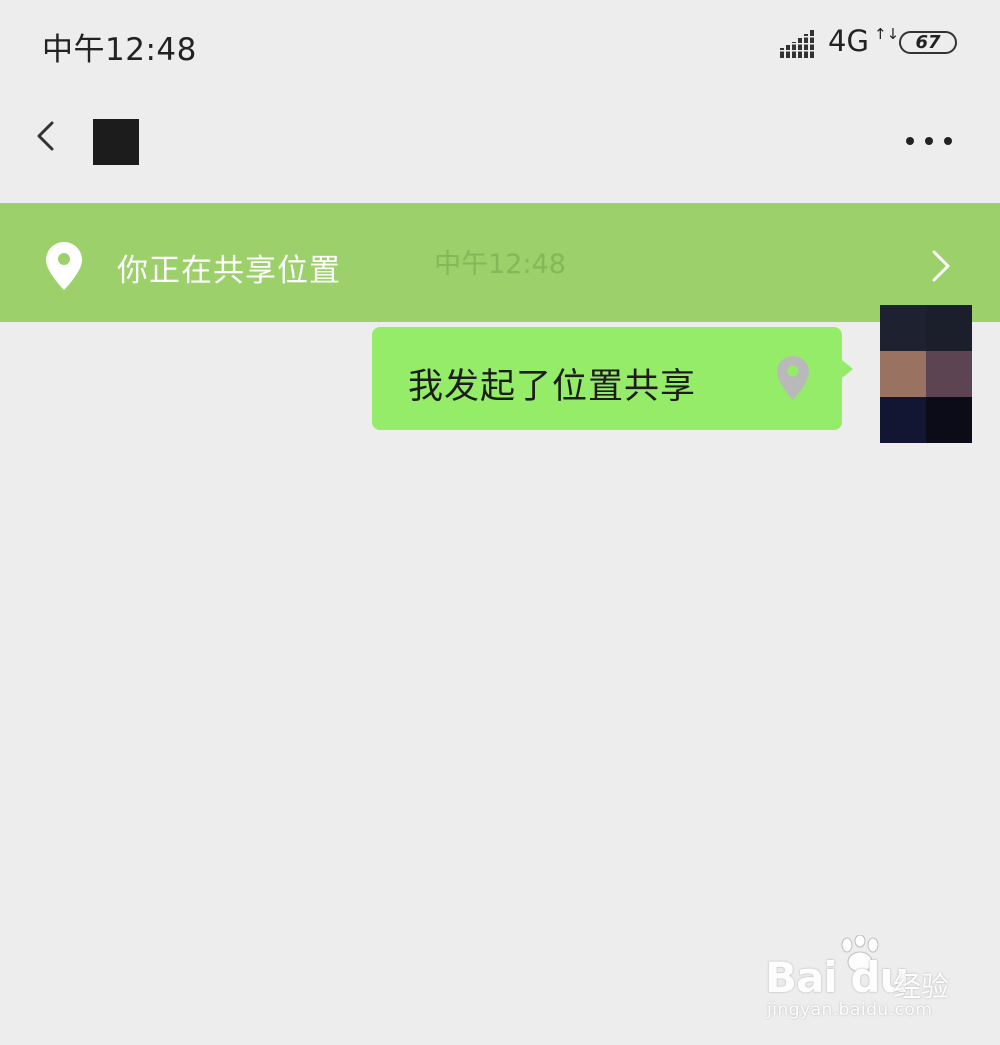 The image size is (1000, 1045). What do you see at coordinates (887, 34) in the screenshot?
I see `network-activity-icon: ↑↓` at bounding box center [887, 34].